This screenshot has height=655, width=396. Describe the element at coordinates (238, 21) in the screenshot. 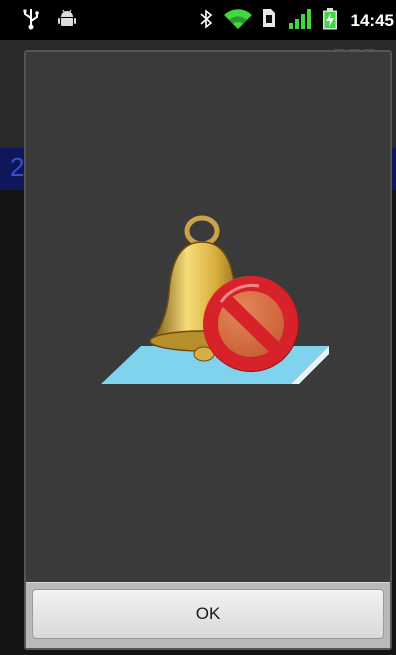

I see `wifi-icon` at that location.